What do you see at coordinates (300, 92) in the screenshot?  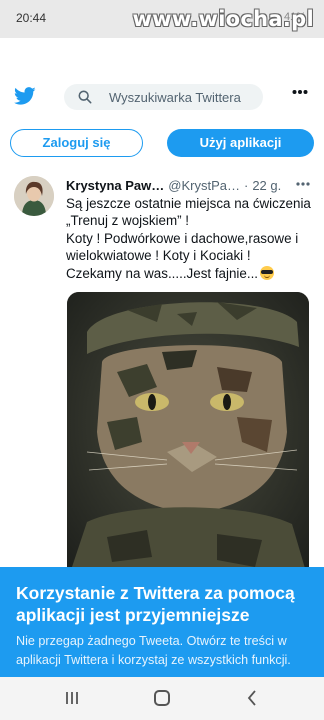 I see `more-options-icon` at bounding box center [300, 92].